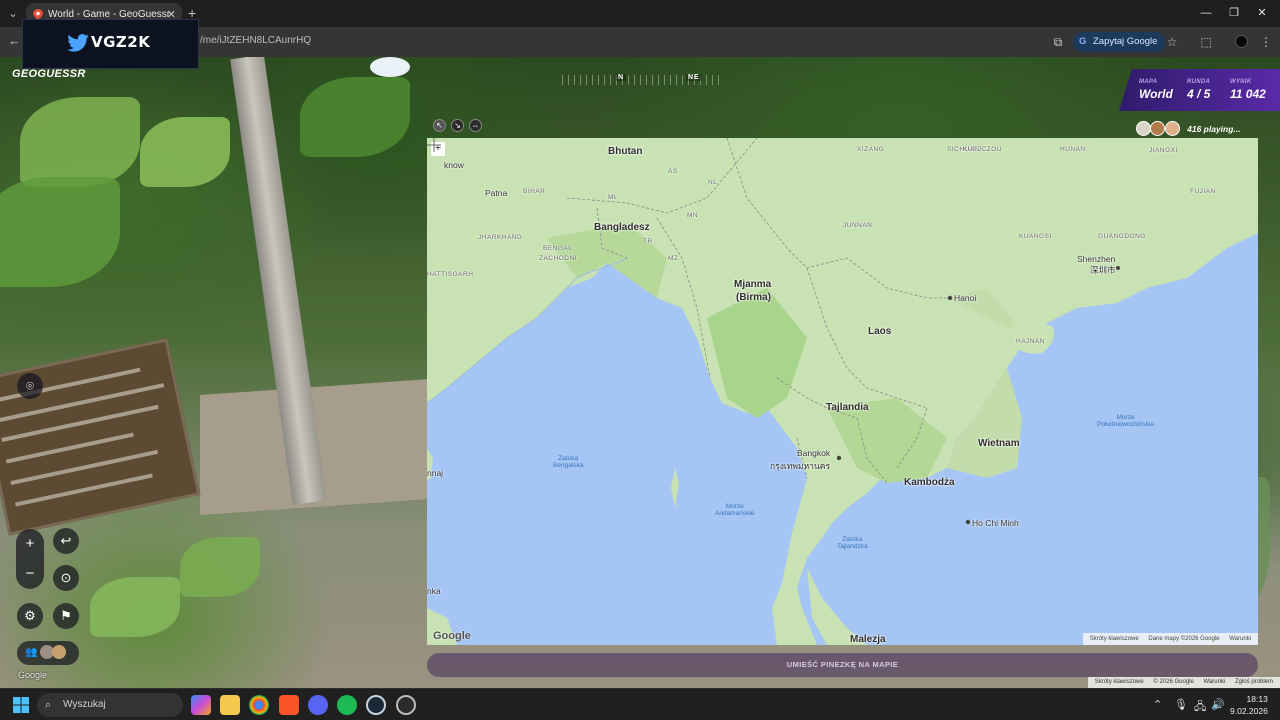  Describe the element at coordinates (48, 705) in the screenshot. I see `search-icon: ⌕` at that location.